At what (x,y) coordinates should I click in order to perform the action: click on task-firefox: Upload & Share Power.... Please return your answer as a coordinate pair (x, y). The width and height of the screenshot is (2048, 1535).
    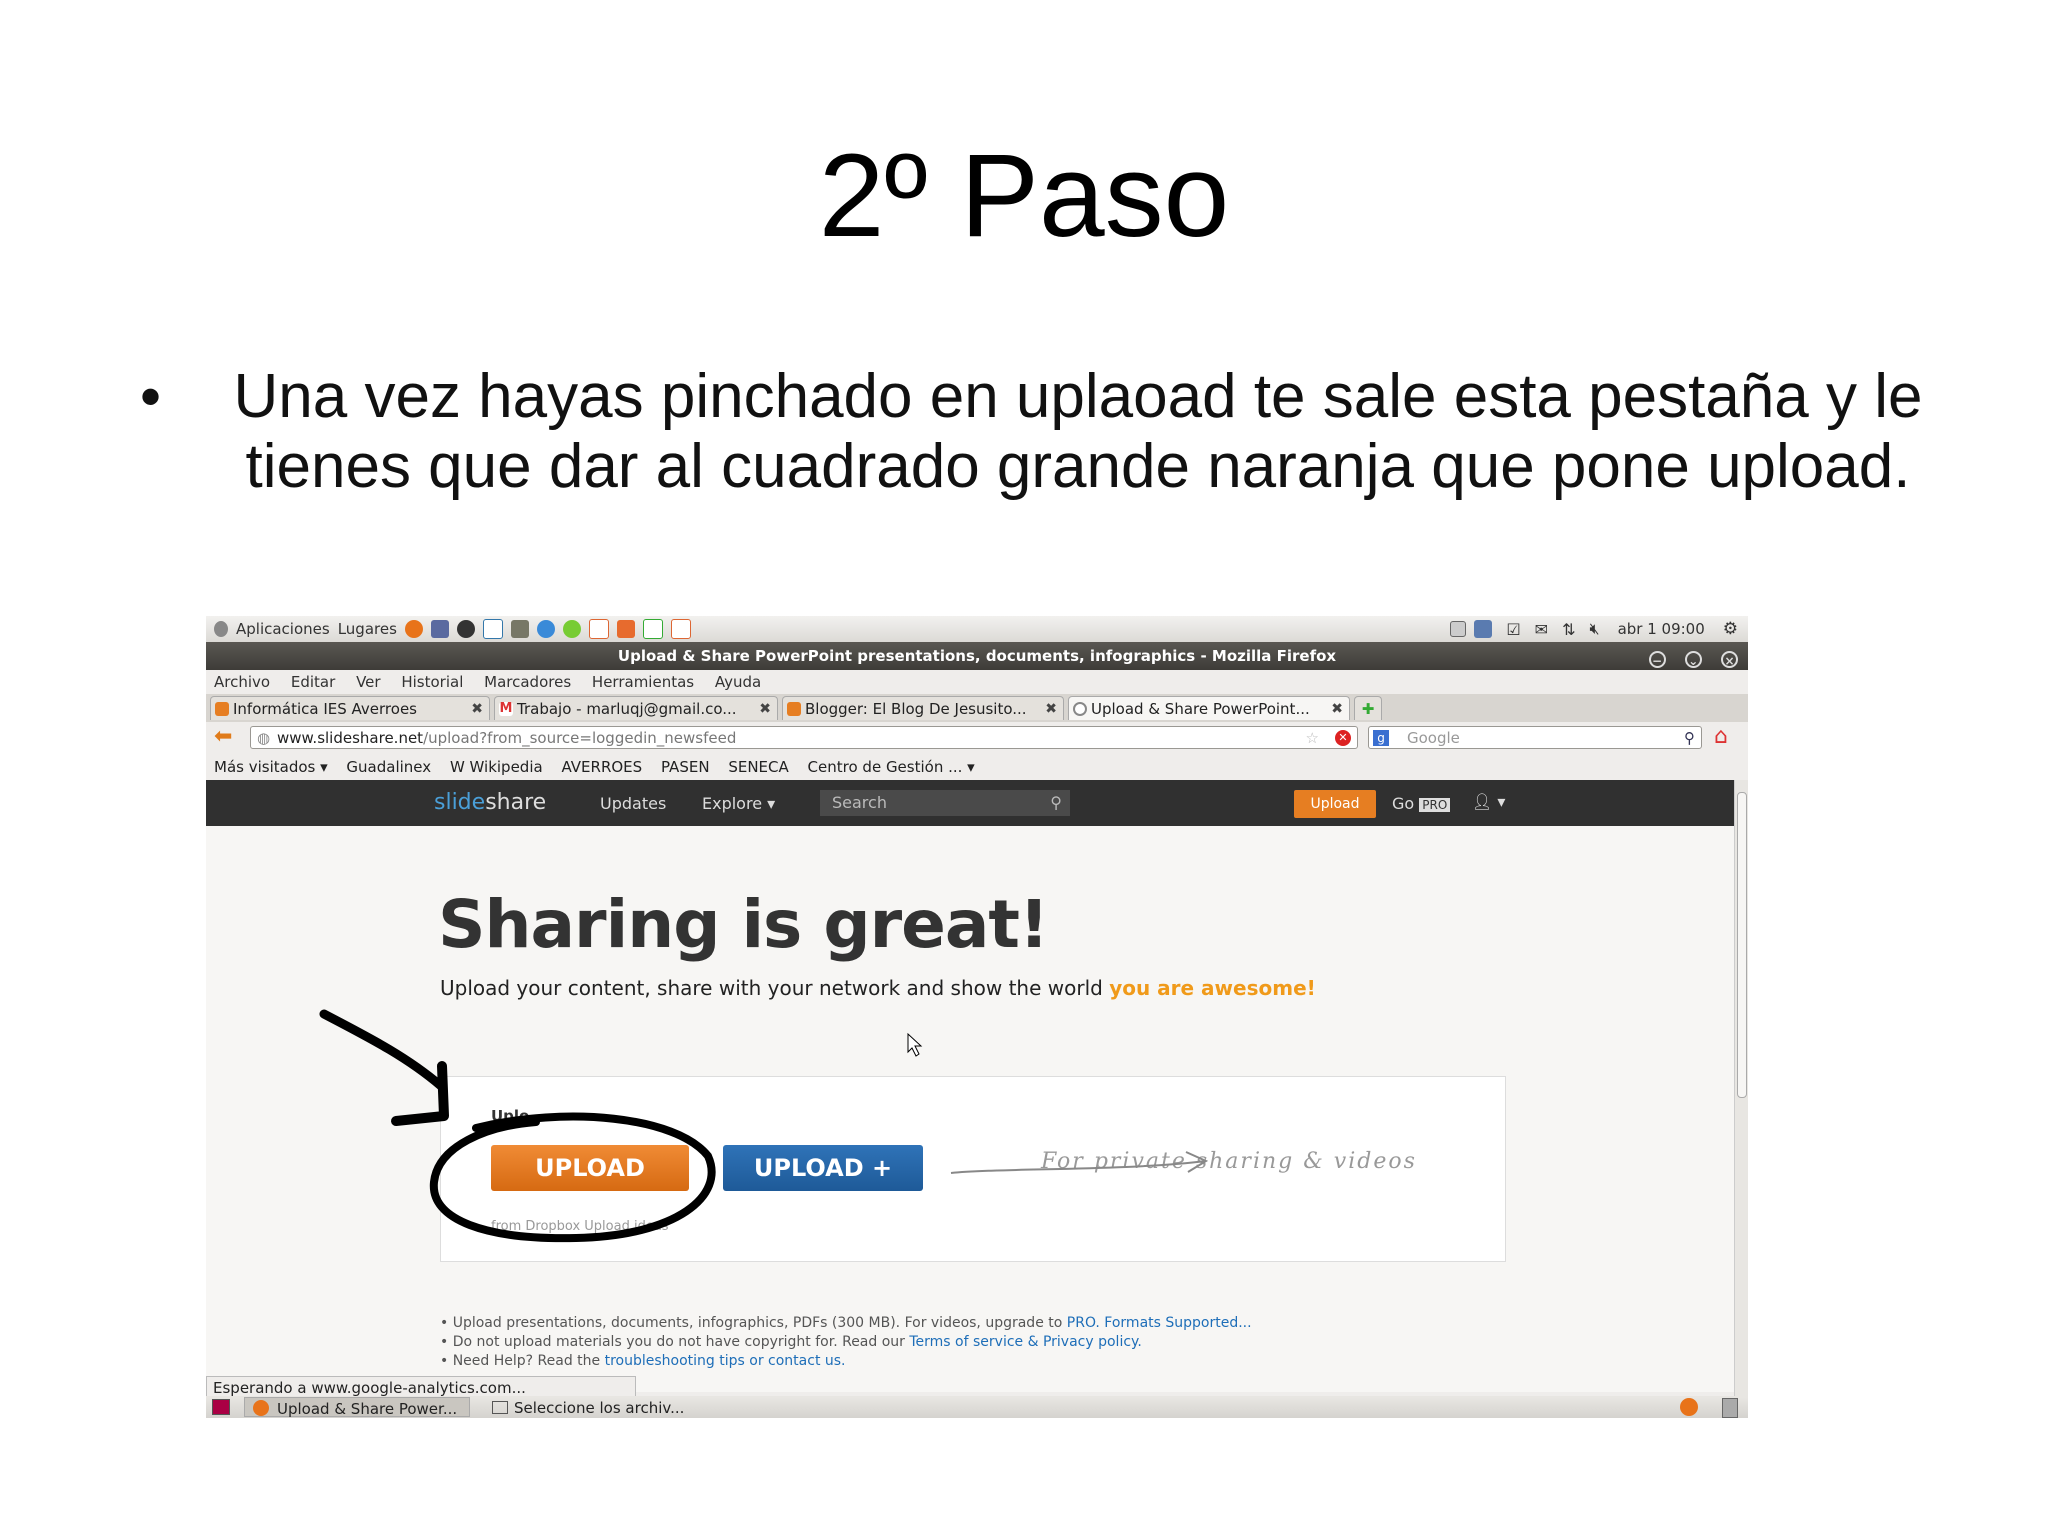
    Looking at the image, I should click on (357, 1407).